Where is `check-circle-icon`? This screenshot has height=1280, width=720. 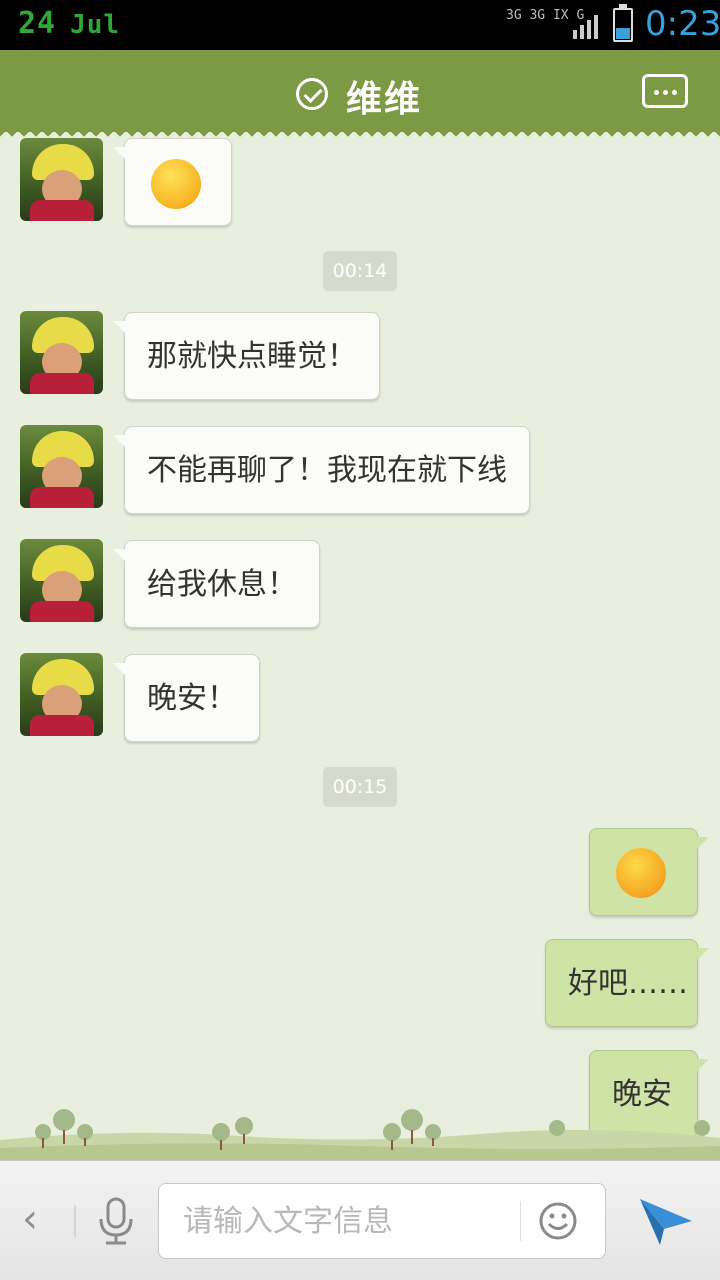
check-circle-icon is located at coordinates (312, 94).